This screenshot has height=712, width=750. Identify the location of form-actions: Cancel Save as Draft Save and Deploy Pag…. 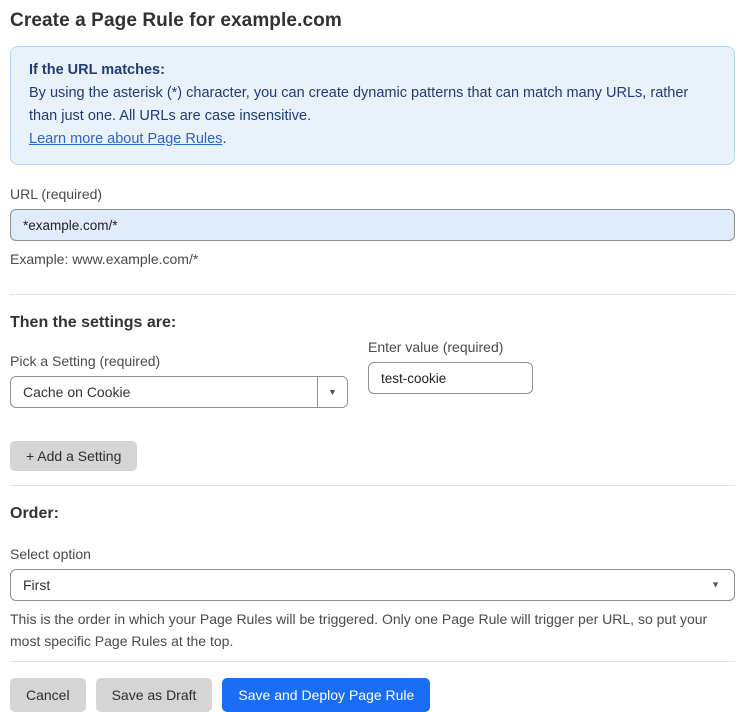
(372, 695).